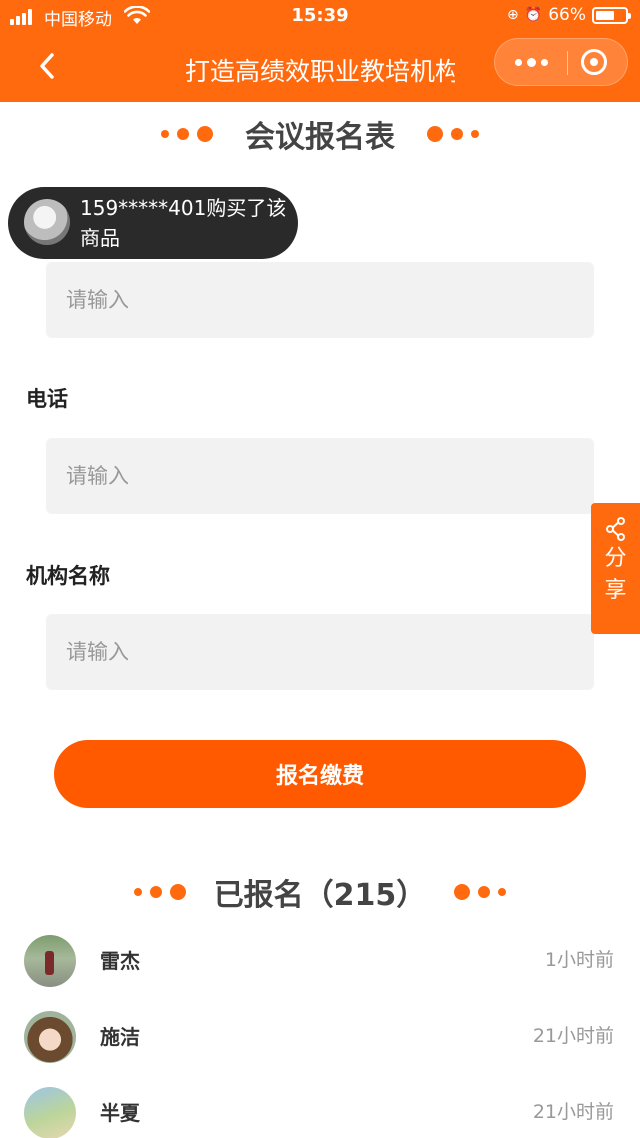 The height and width of the screenshot is (1138, 640). Describe the element at coordinates (47, 222) in the screenshot. I see `buyer-avatar` at that location.